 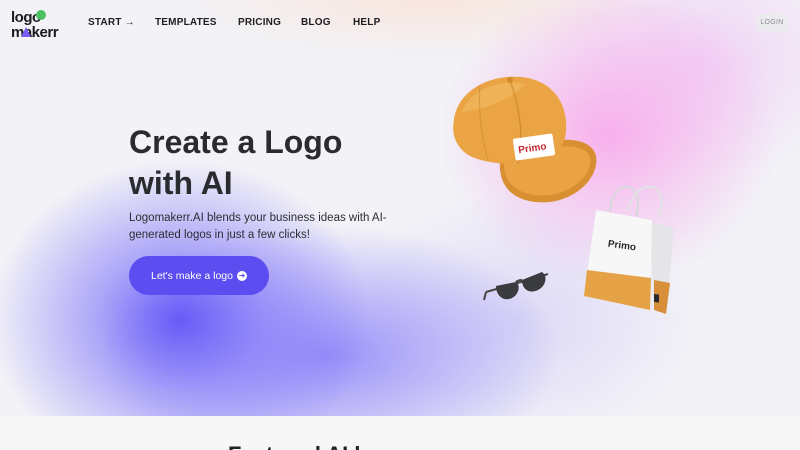 What do you see at coordinates (366, 446) in the screenshot?
I see `featured-heading-accent: g` at bounding box center [366, 446].